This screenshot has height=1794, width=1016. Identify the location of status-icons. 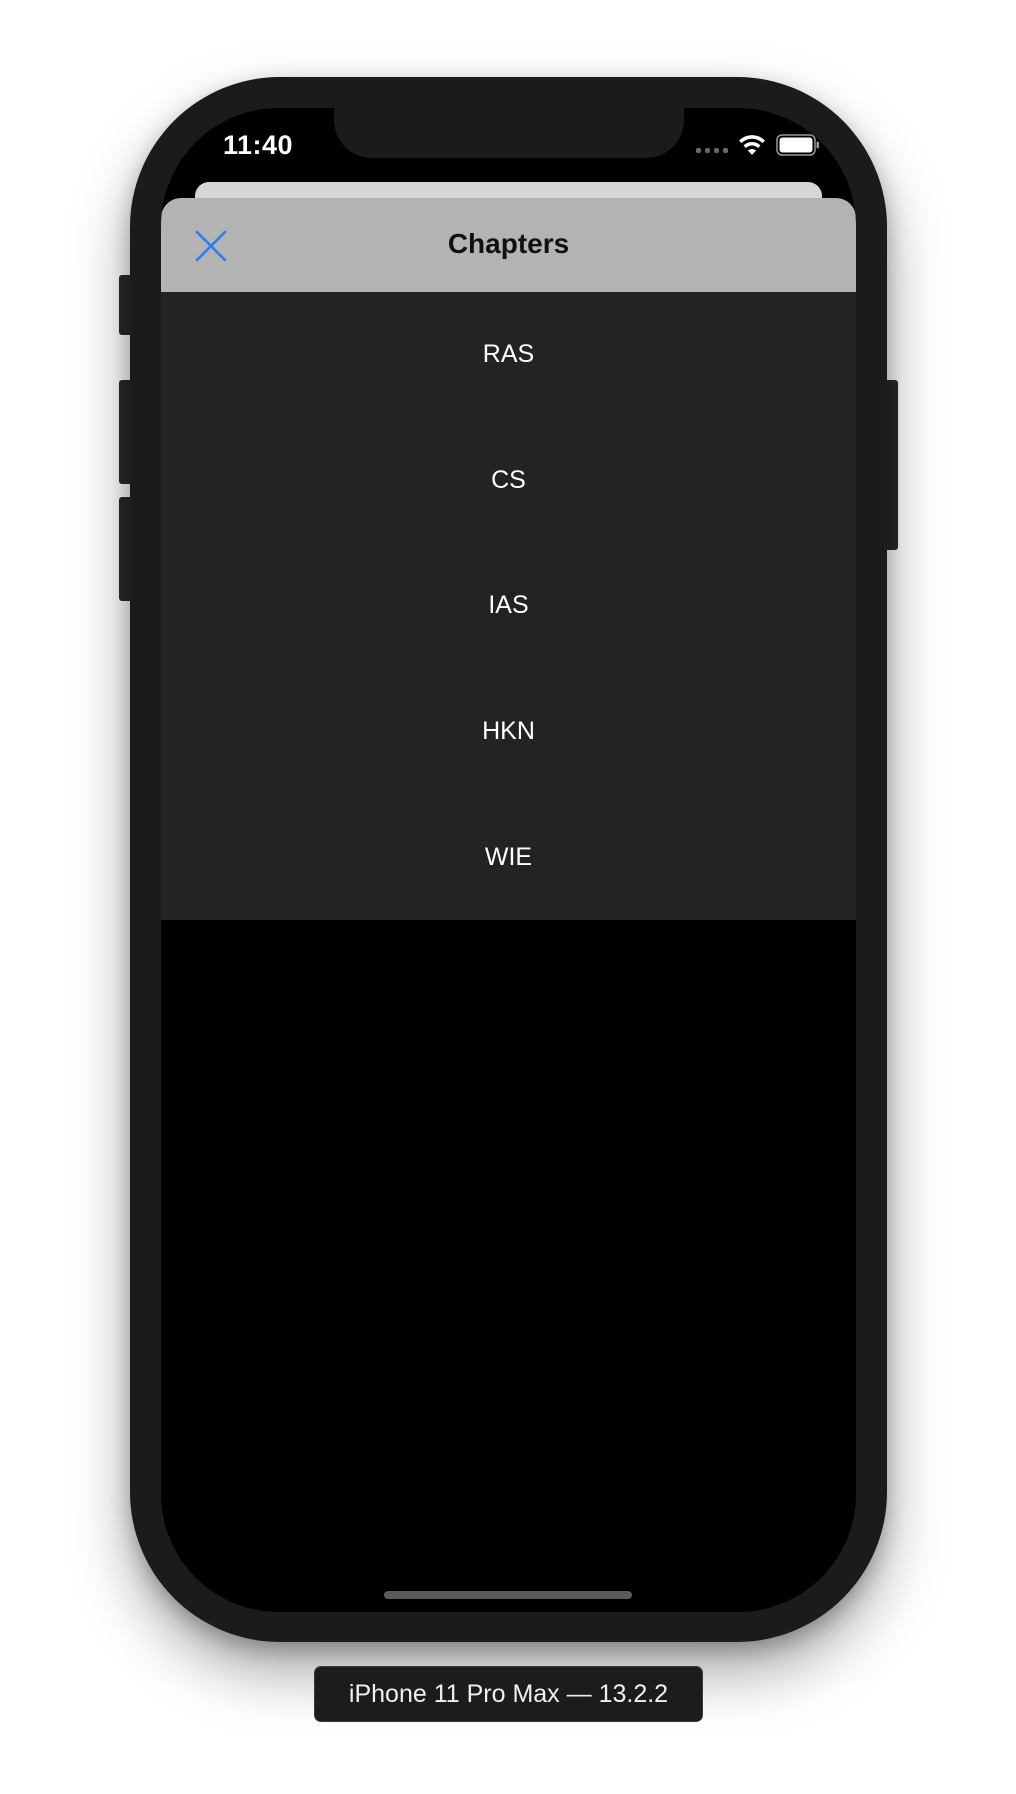
(758, 145).